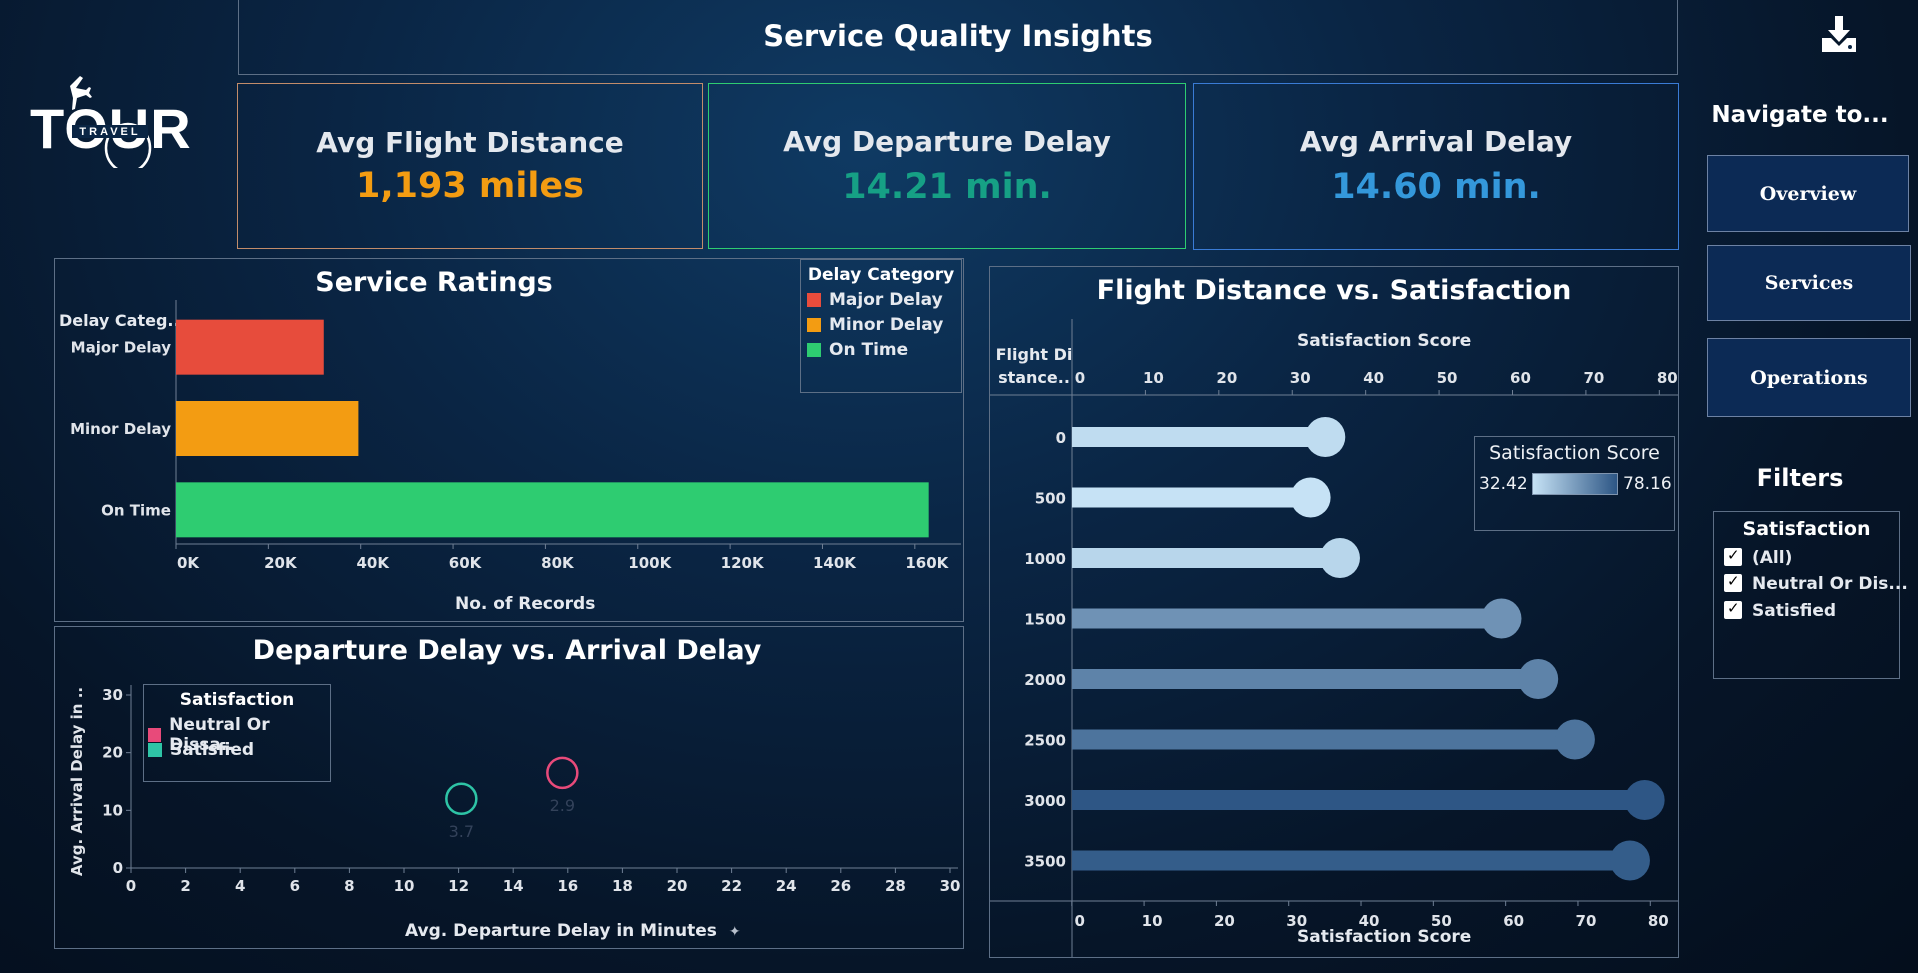 This screenshot has height=973, width=1918. Describe the element at coordinates (567, 886) in the screenshot. I see `x-tick-label: 16` at that location.